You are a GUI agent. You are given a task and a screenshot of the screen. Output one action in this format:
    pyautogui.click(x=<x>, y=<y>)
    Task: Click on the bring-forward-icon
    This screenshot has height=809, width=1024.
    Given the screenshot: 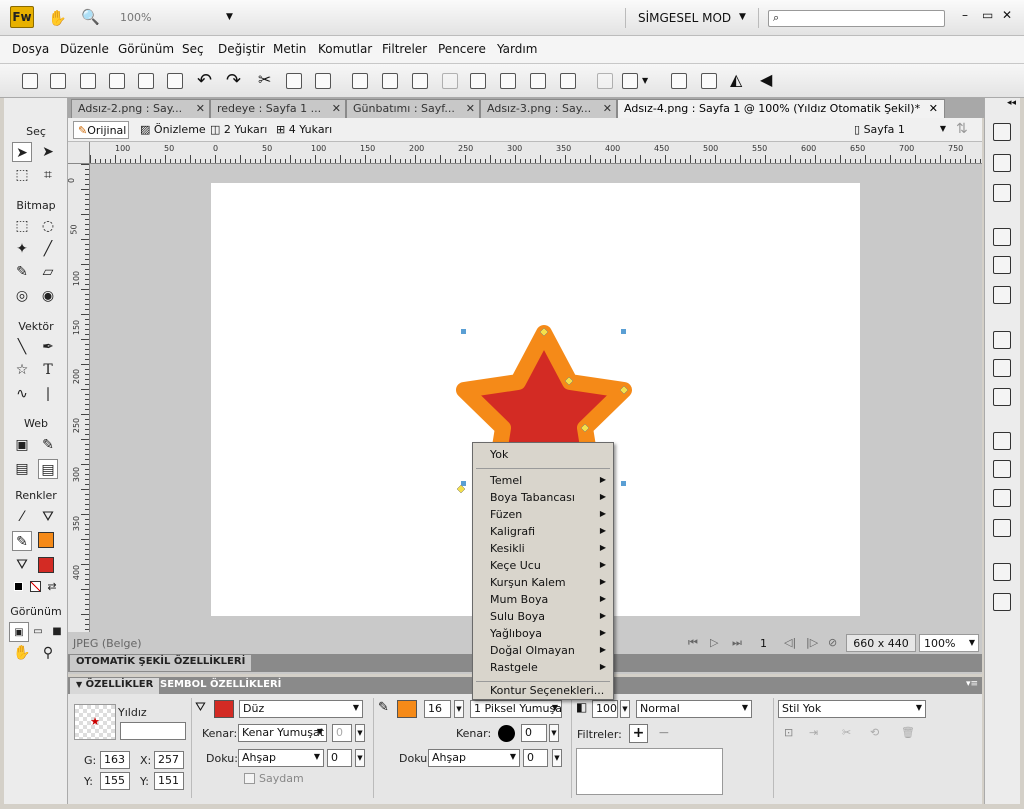 What is the action you would take?
    pyautogui.click(x=508, y=81)
    